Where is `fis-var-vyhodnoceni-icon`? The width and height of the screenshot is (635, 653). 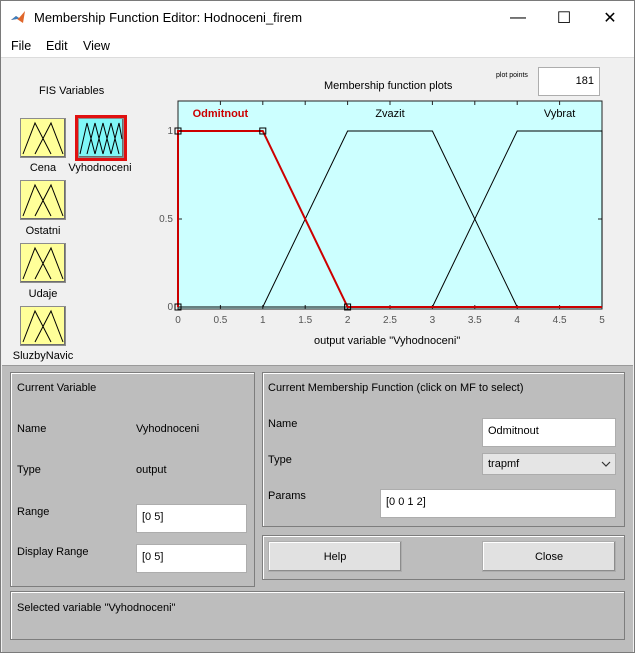
fis-var-vyhodnoceni-icon is located at coordinates (101, 138).